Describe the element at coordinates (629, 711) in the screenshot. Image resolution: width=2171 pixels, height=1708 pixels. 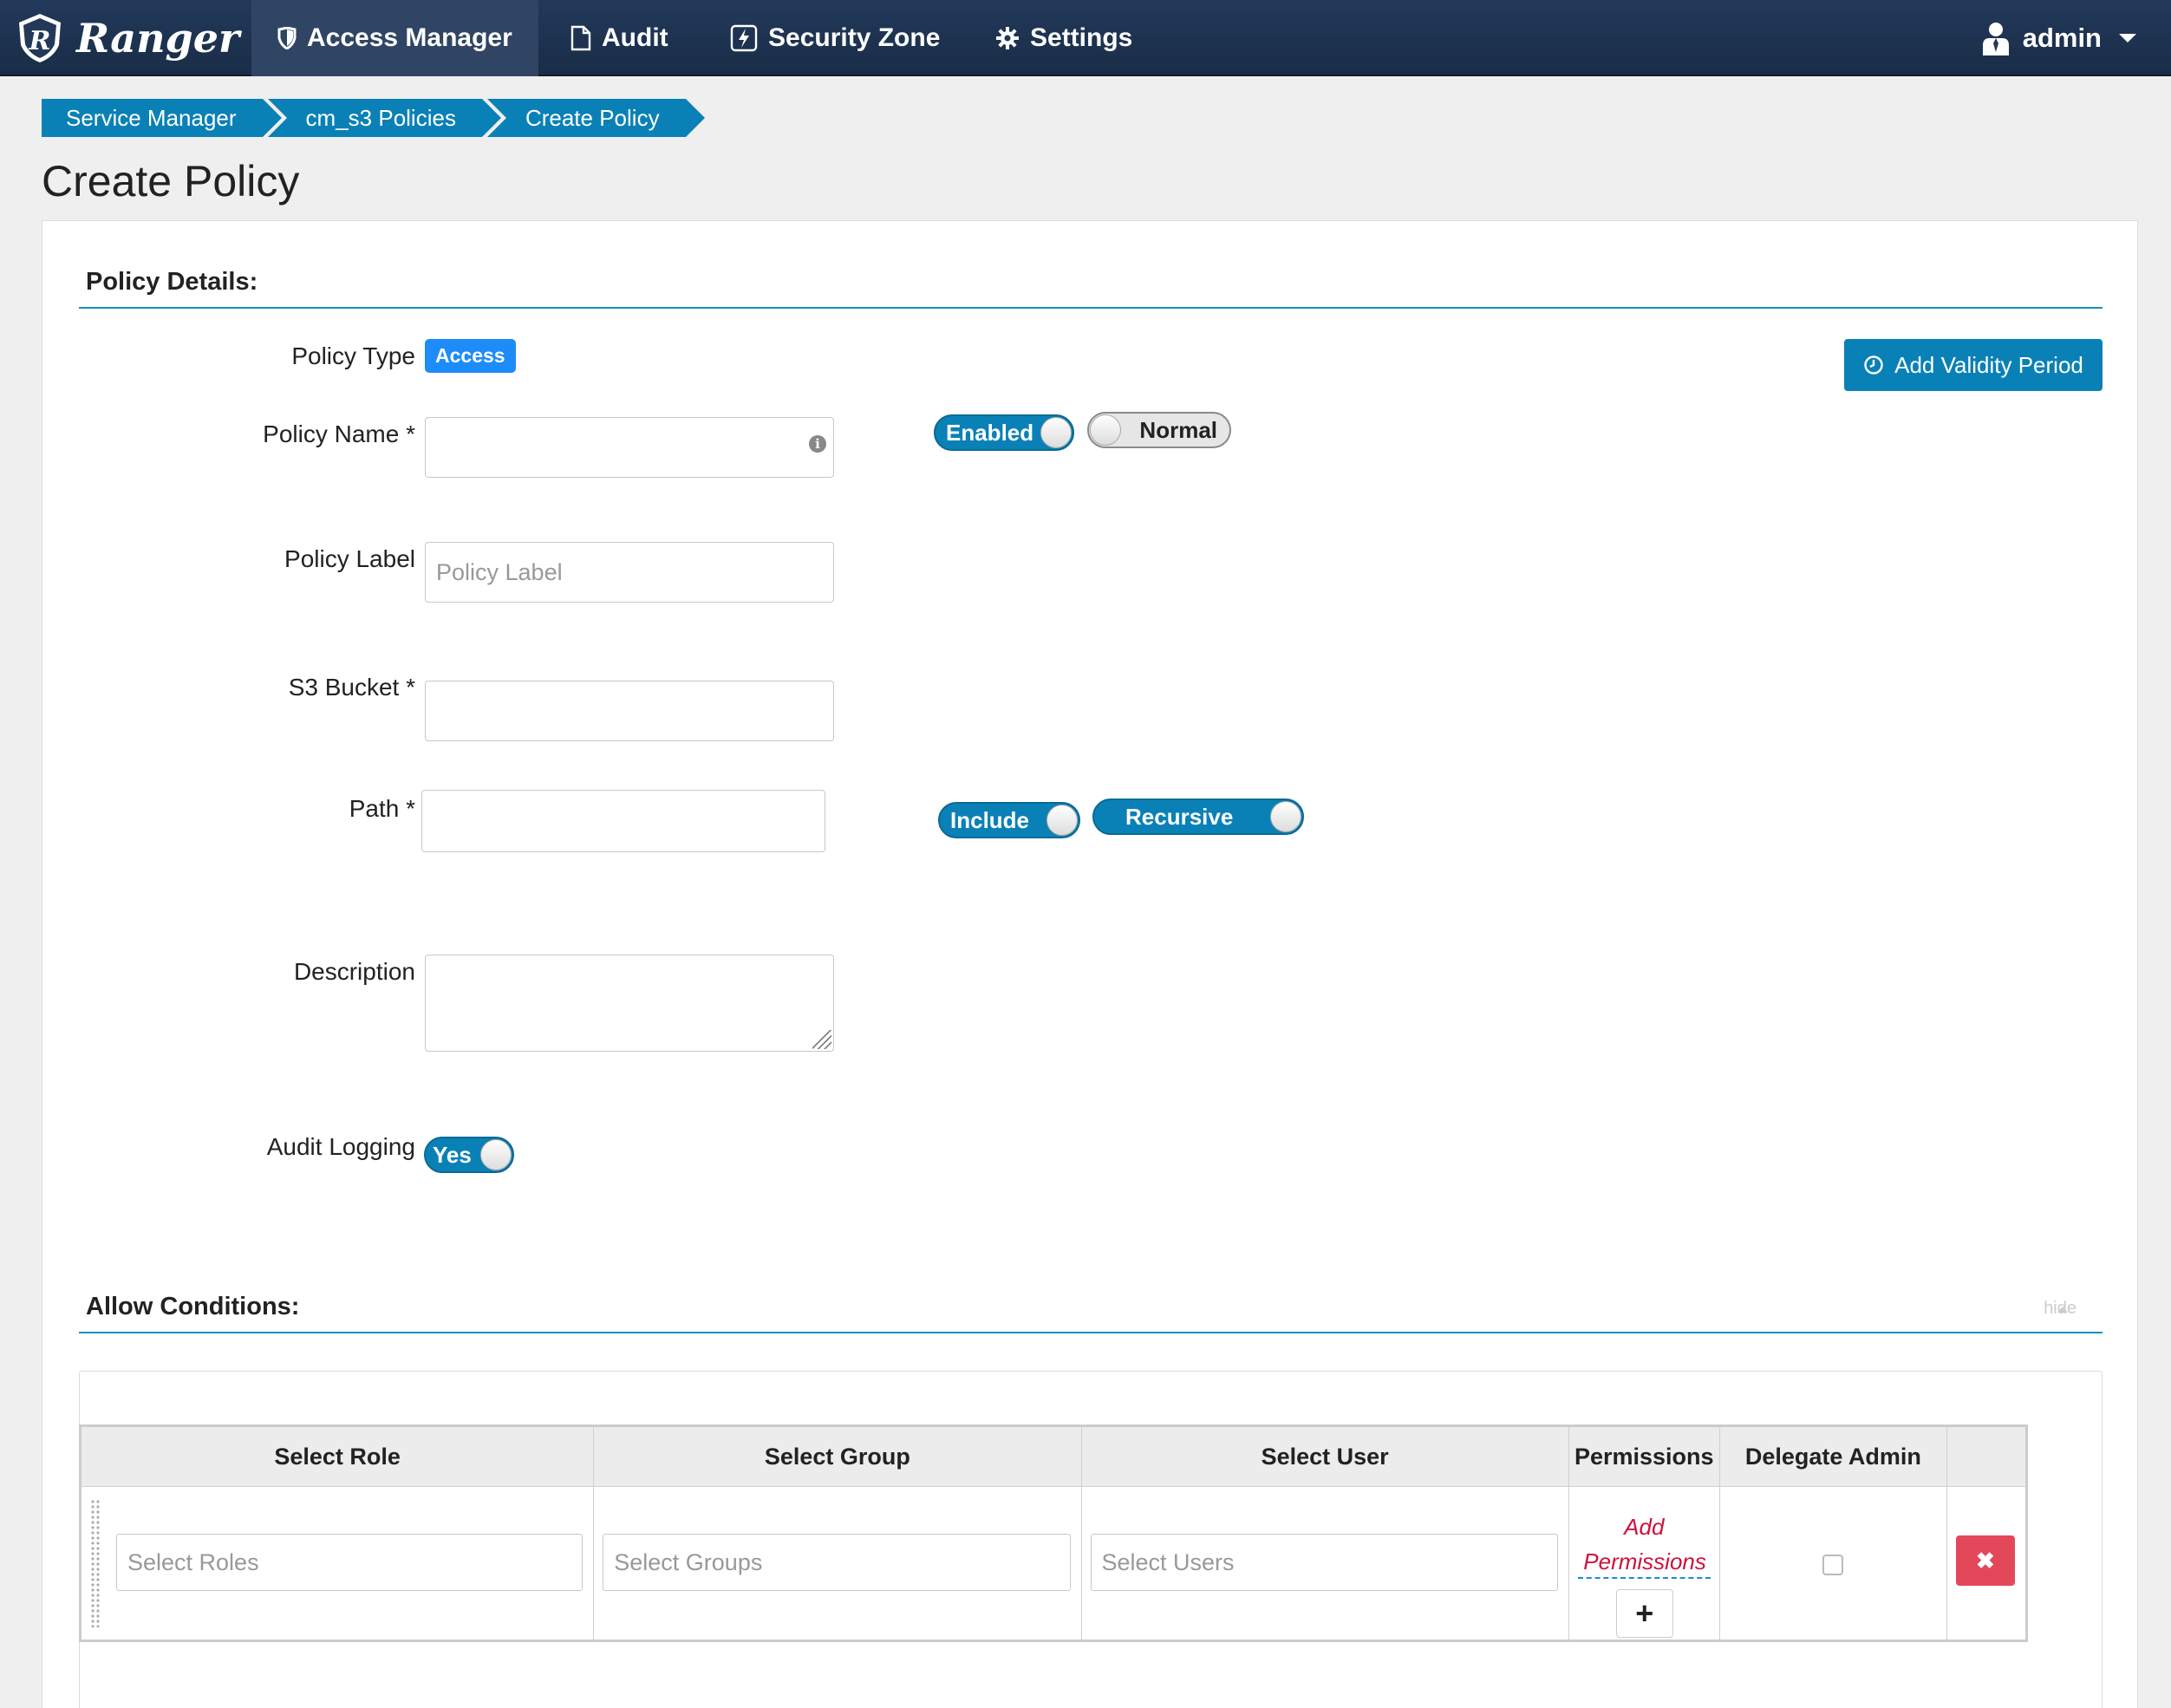
I see `s3-bucket-input` at that location.